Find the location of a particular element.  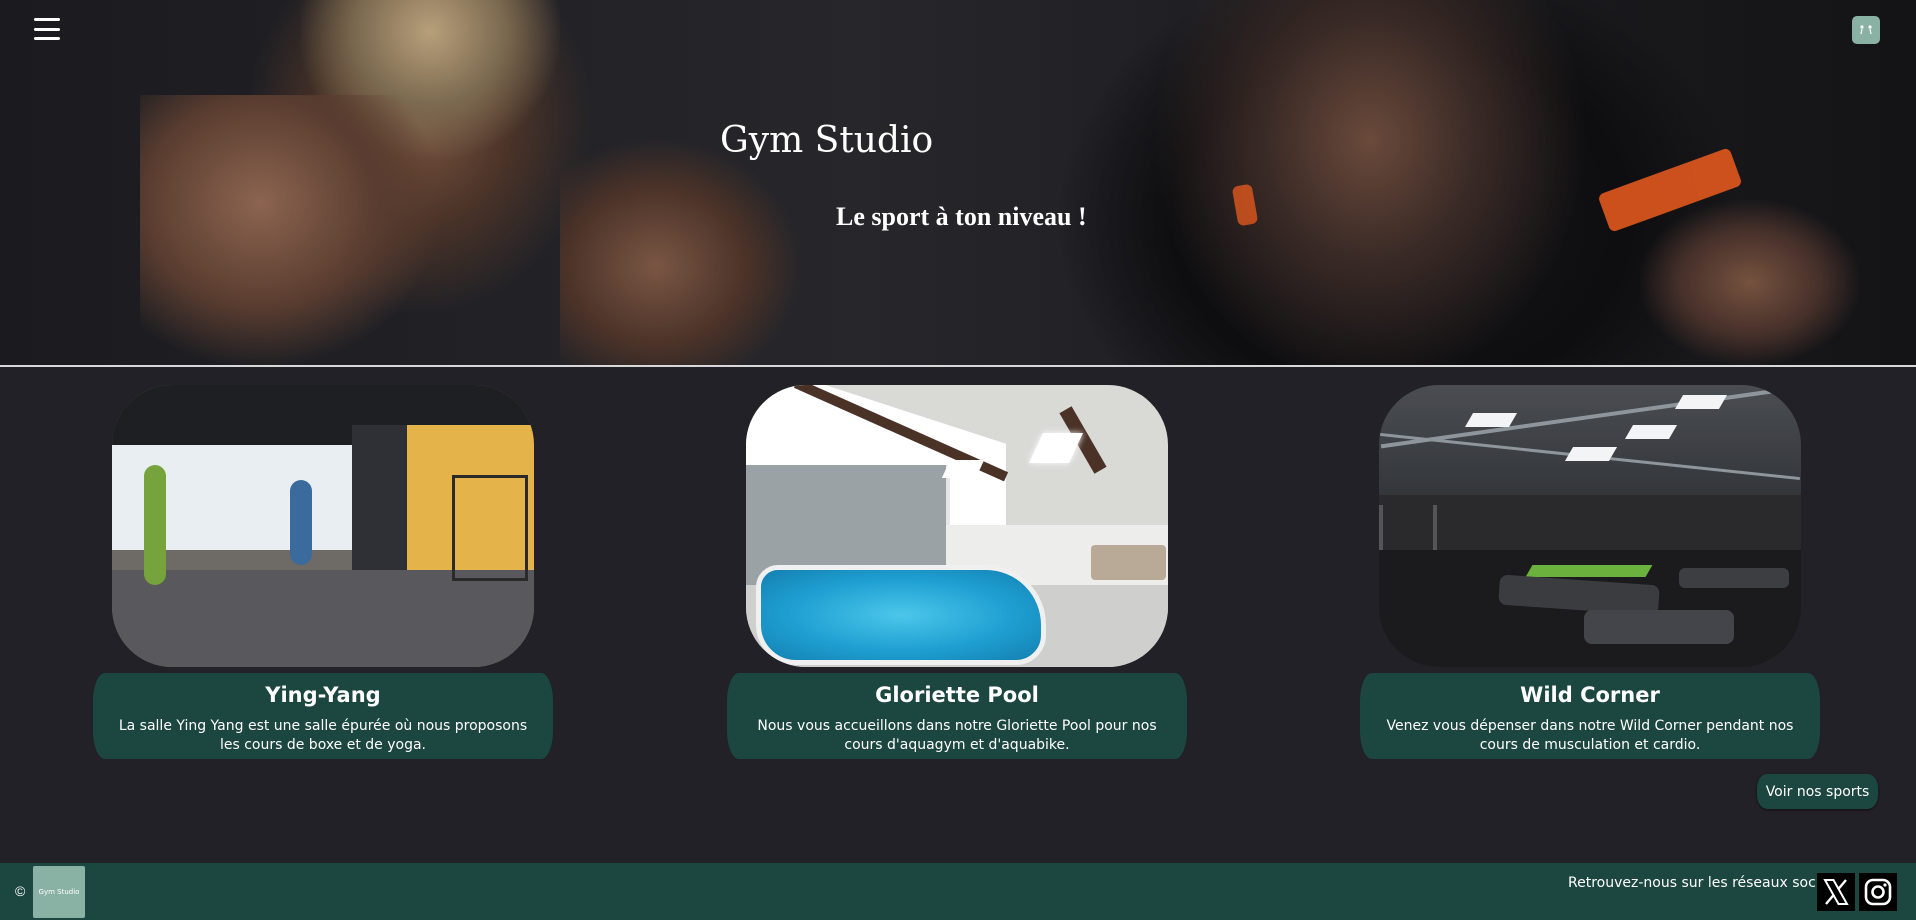

room-photo-gloriette-pool is located at coordinates (957, 526).